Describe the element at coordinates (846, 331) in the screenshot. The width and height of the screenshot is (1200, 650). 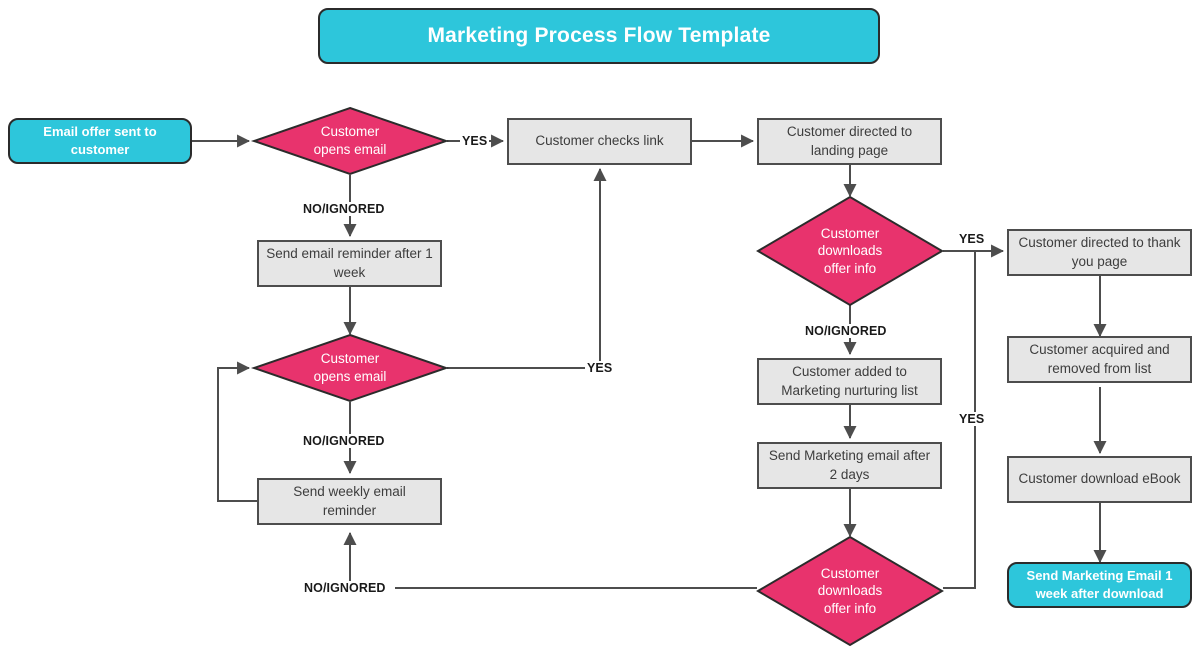
I see `edge-label-no-3: NO/IGNORED` at that location.